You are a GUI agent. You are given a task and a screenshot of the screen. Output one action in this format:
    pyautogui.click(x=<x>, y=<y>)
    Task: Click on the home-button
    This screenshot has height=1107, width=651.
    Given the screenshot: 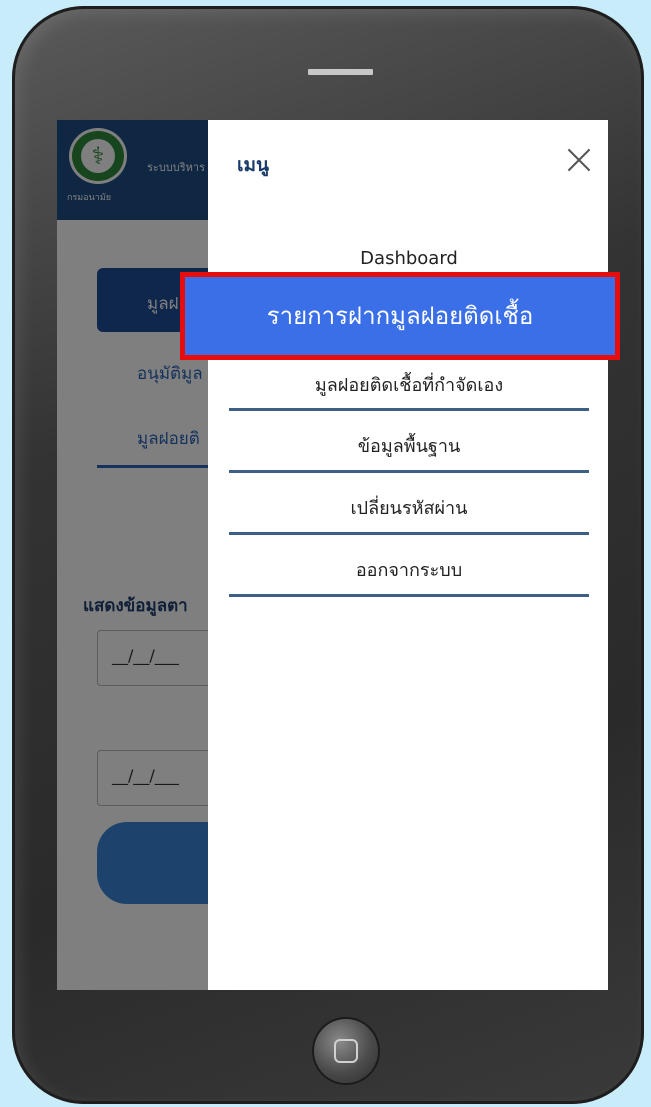 What is the action you would take?
    pyautogui.click(x=346, y=1051)
    